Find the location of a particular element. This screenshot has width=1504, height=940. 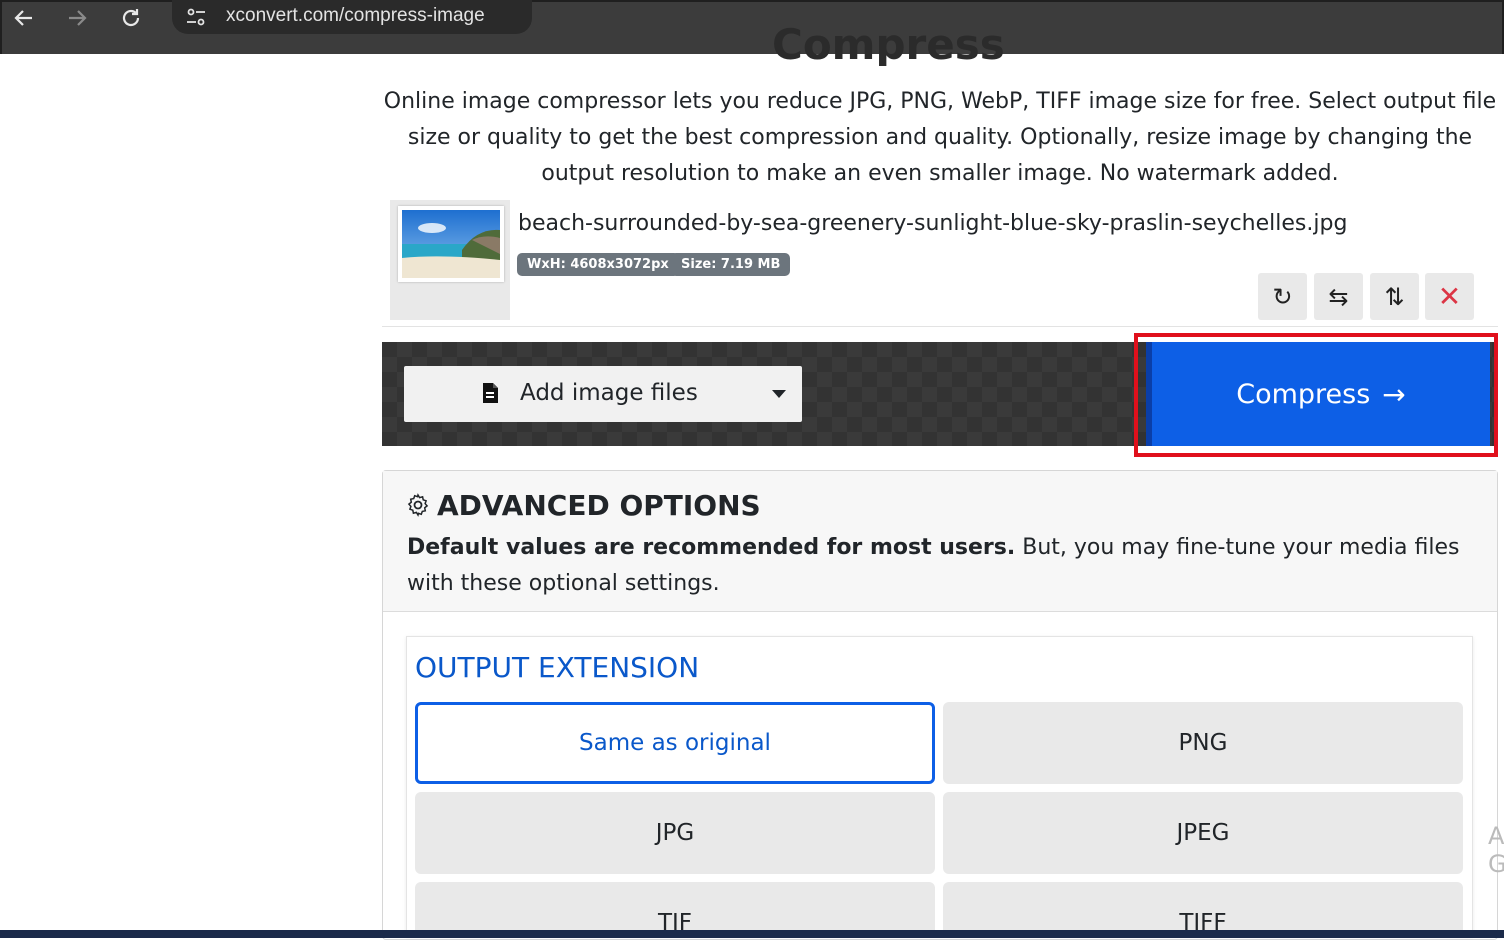

flip-vertical-icon: ⇅ is located at coordinates (1394, 296).